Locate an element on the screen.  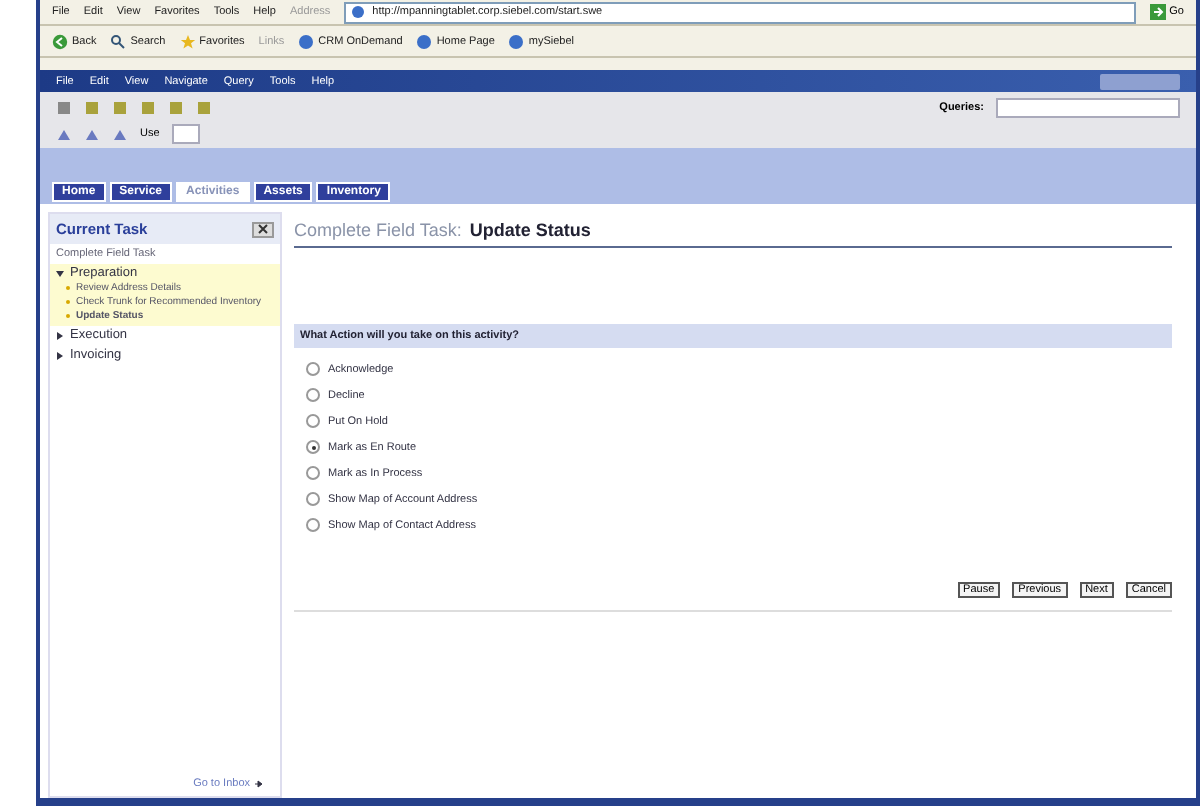
star-icon is located at coordinates (187, 41).